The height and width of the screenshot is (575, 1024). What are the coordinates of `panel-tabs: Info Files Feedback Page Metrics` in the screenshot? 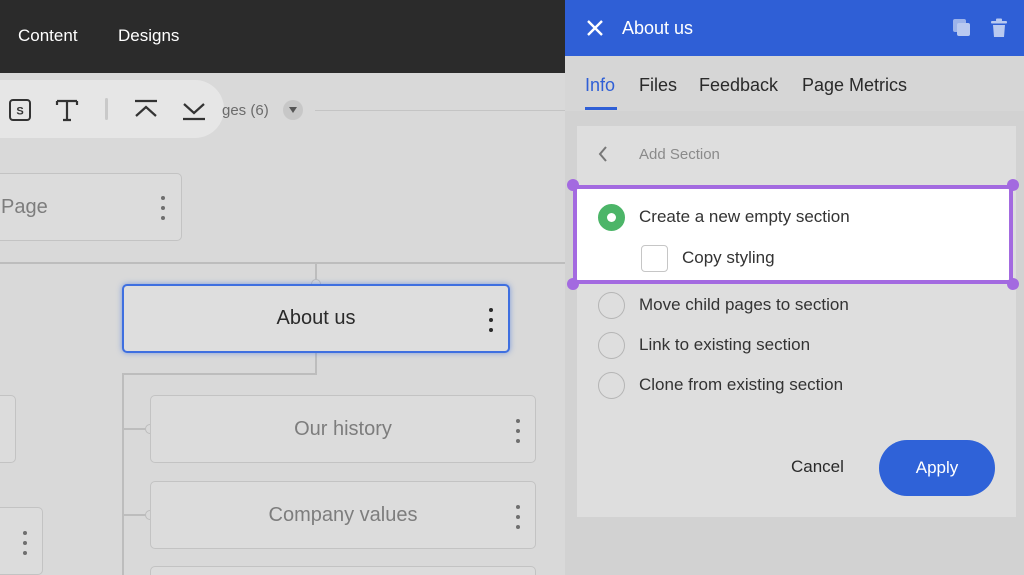 It's located at (794, 83).